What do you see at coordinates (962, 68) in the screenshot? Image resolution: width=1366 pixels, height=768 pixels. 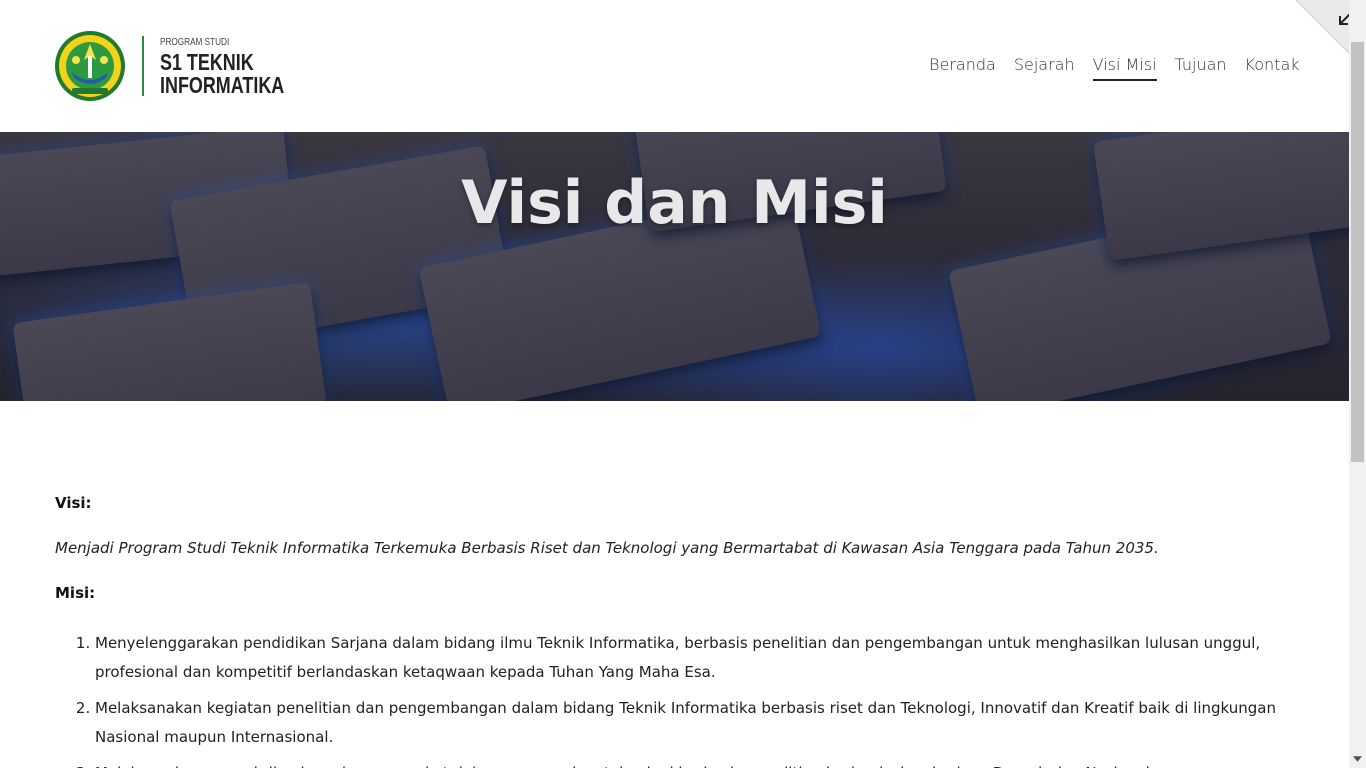 I see `nav-item-beranda: Beranda` at bounding box center [962, 68].